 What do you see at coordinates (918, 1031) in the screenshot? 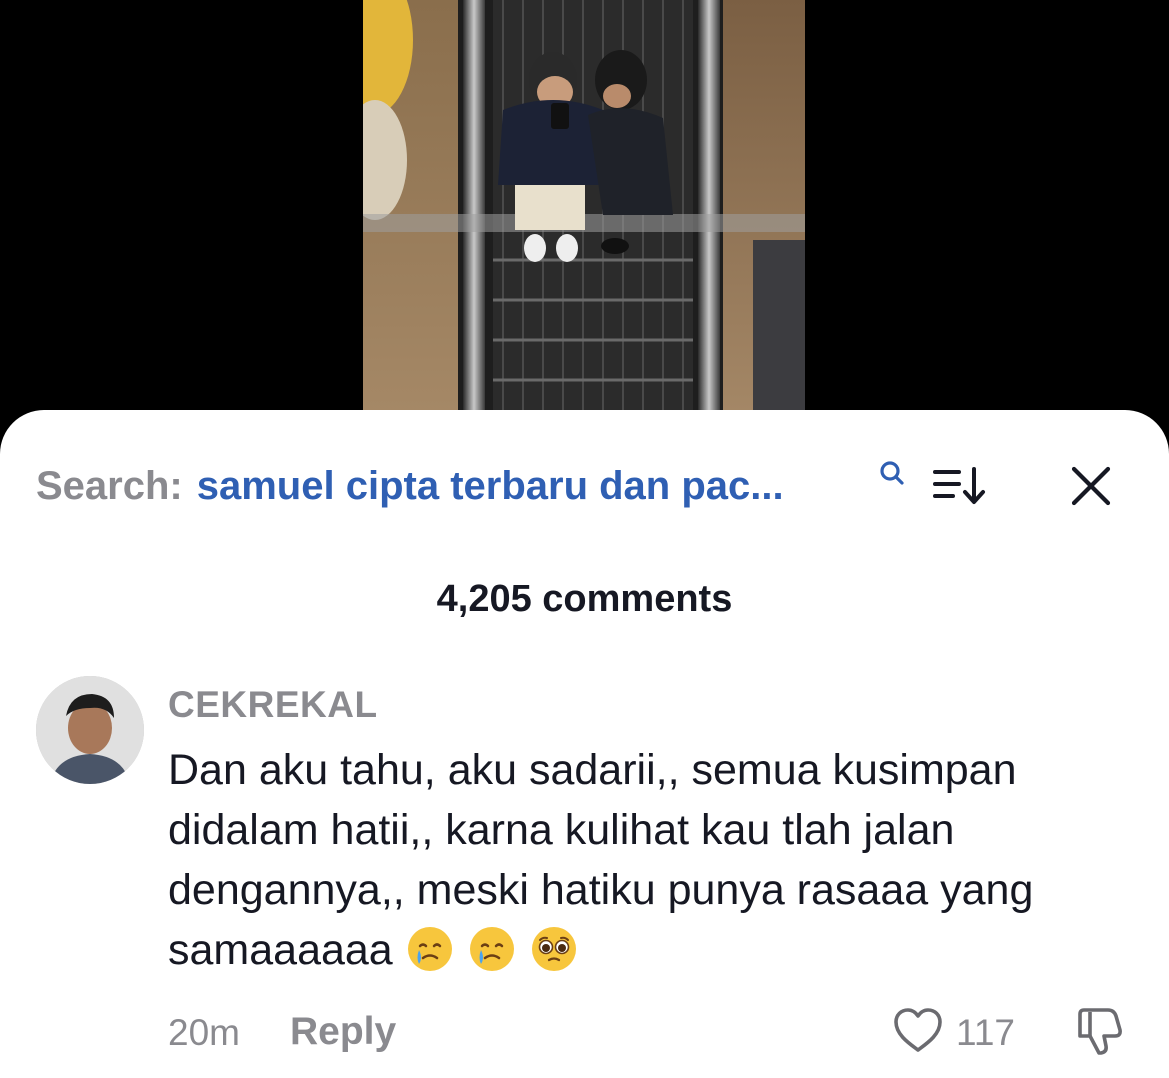
I see `heart-icon` at bounding box center [918, 1031].